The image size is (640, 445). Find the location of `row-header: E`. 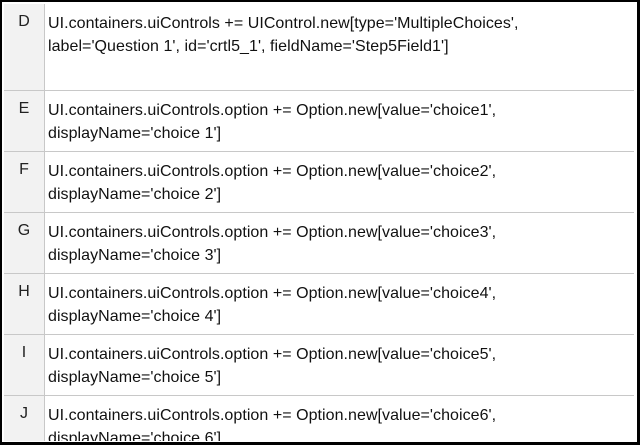

row-header: E is located at coordinates (24, 121).